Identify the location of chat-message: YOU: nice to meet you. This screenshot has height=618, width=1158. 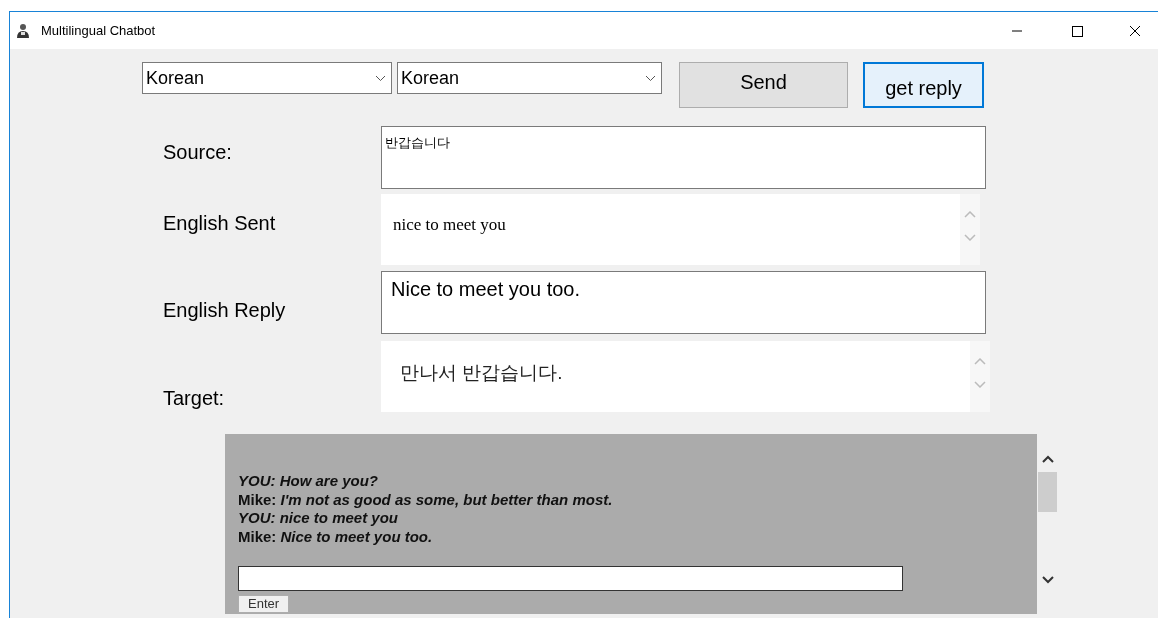
(319, 518).